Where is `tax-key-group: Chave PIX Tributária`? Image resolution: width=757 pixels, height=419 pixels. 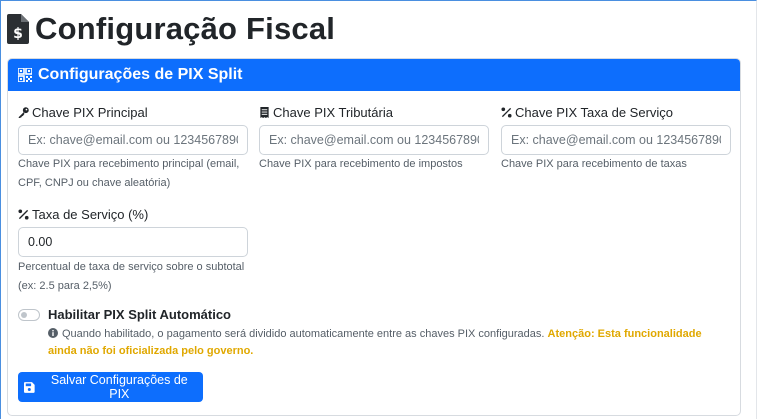
tax-key-group: Chave PIX Tributária is located at coordinates (326, 112).